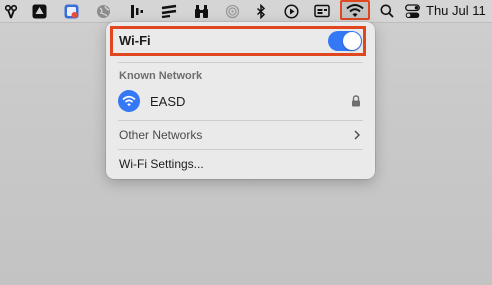 This screenshot has height=285, width=492. Describe the element at coordinates (246, 11) in the screenshot. I see `menu-bar: Thu Jul 11` at that location.